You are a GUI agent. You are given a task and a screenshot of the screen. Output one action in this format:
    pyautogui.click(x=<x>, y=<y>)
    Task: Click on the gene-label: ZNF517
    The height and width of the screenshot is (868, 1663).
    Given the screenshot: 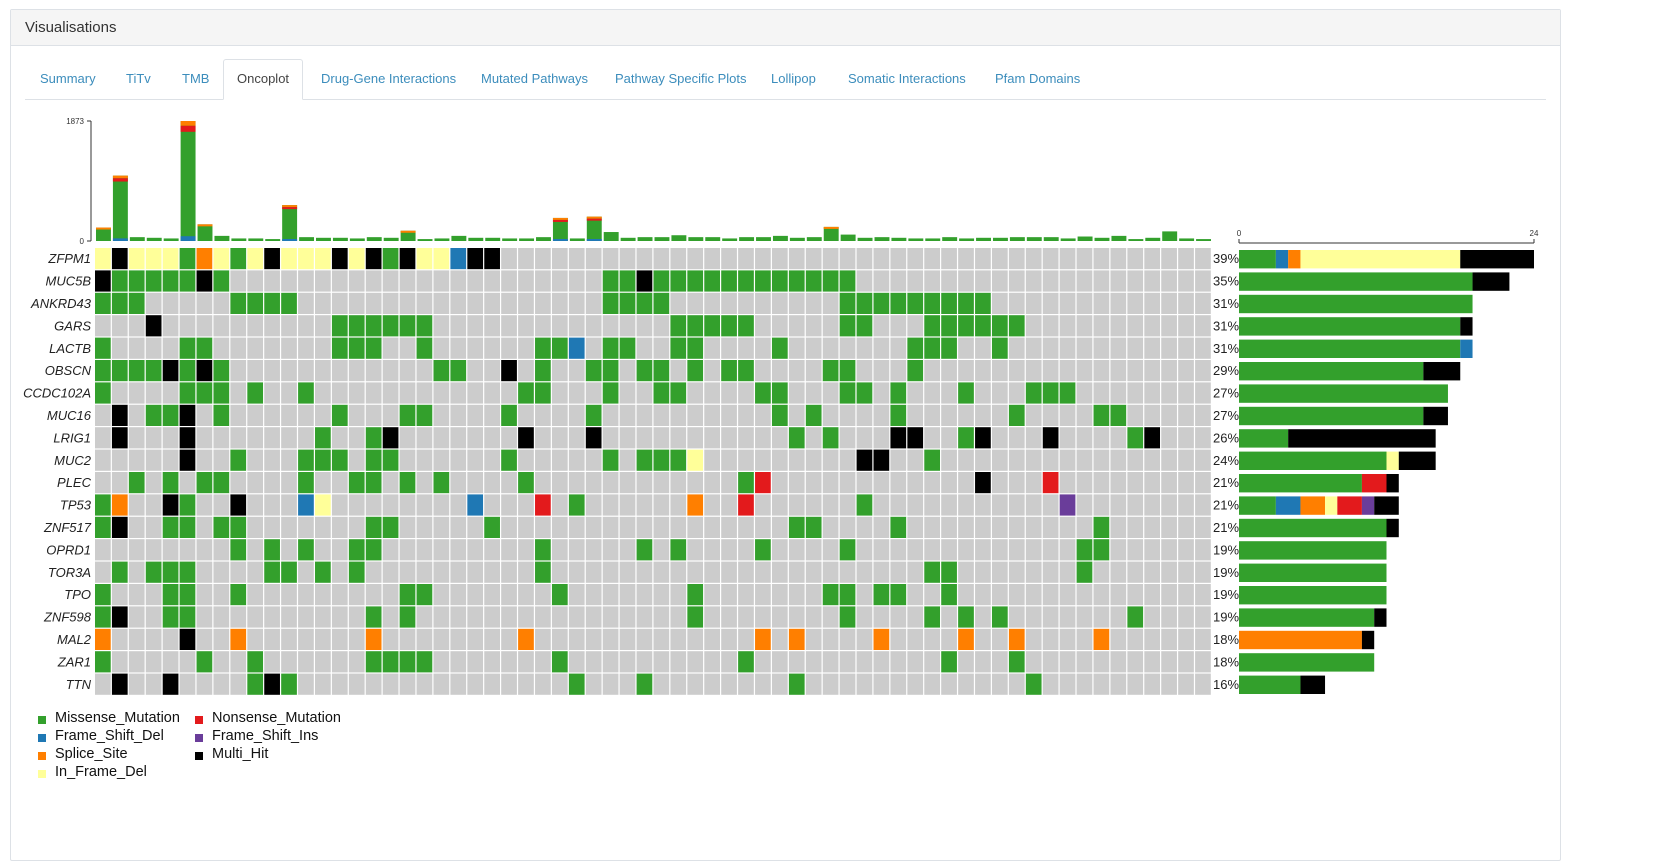 What is the action you would take?
    pyautogui.click(x=67, y=527)
    